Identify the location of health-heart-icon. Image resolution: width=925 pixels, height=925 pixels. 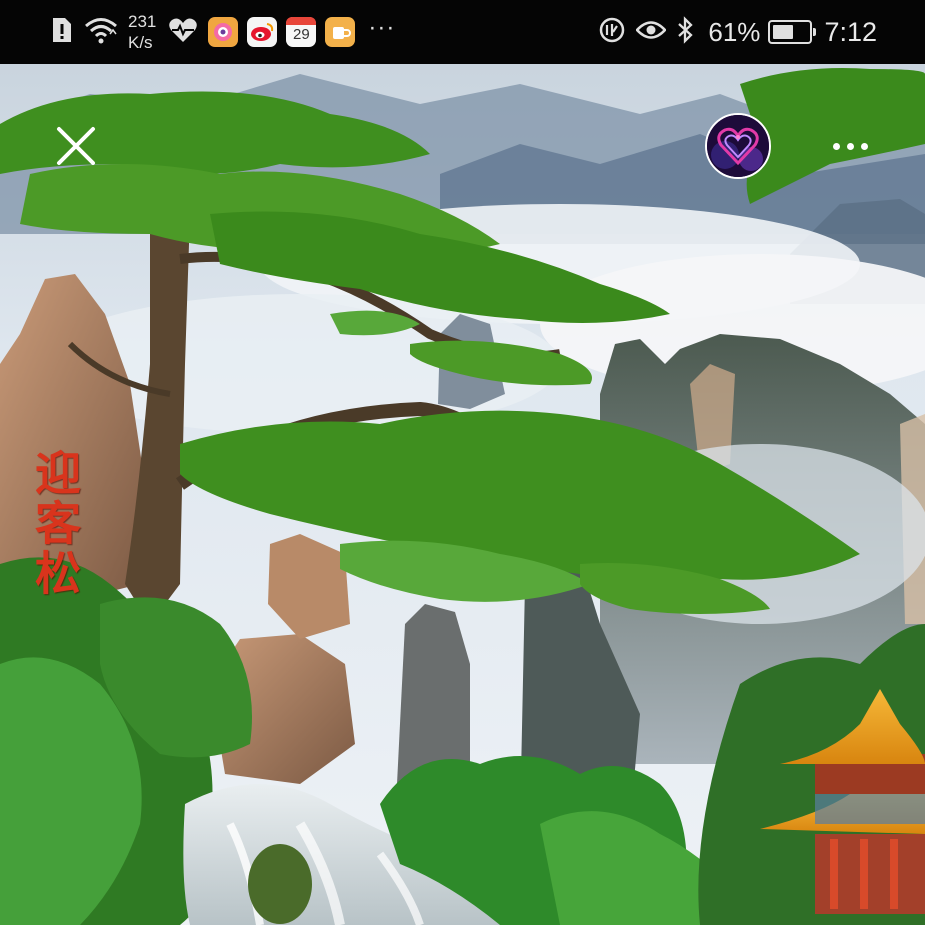
(183, 32).